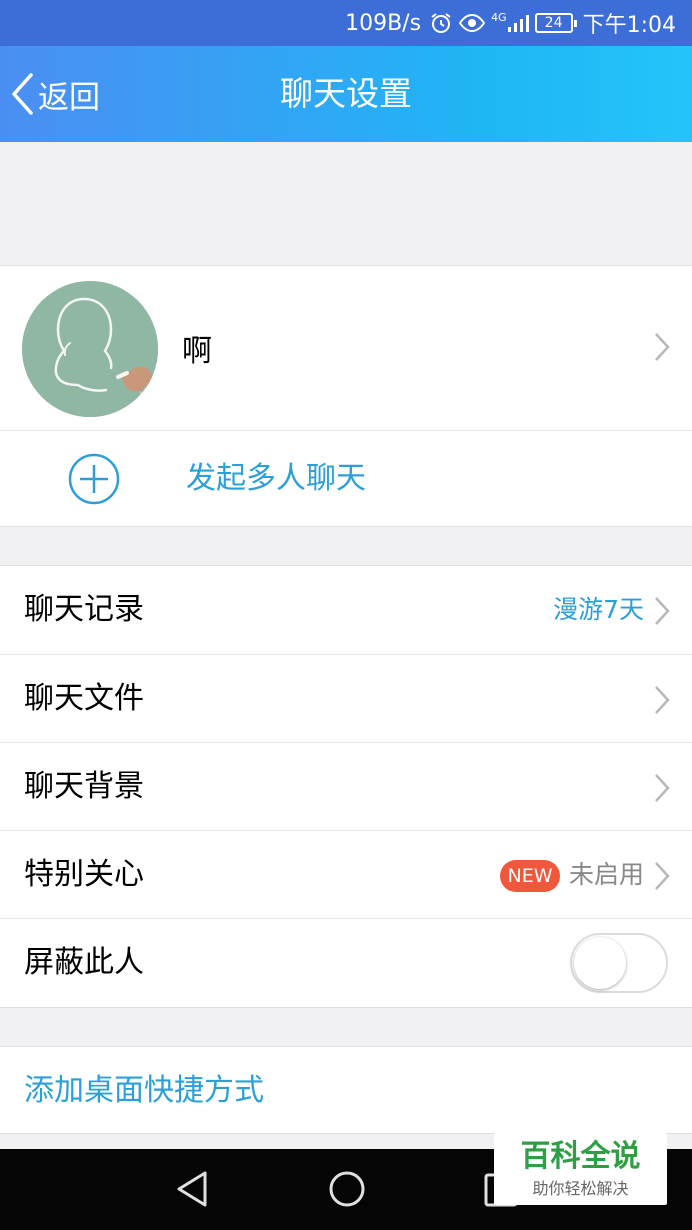  Describe the element at coordinates (346, 1090) in the screenshot. I see `add-desktop-shortcut-button: 添加桌面快捷方式` at that location.